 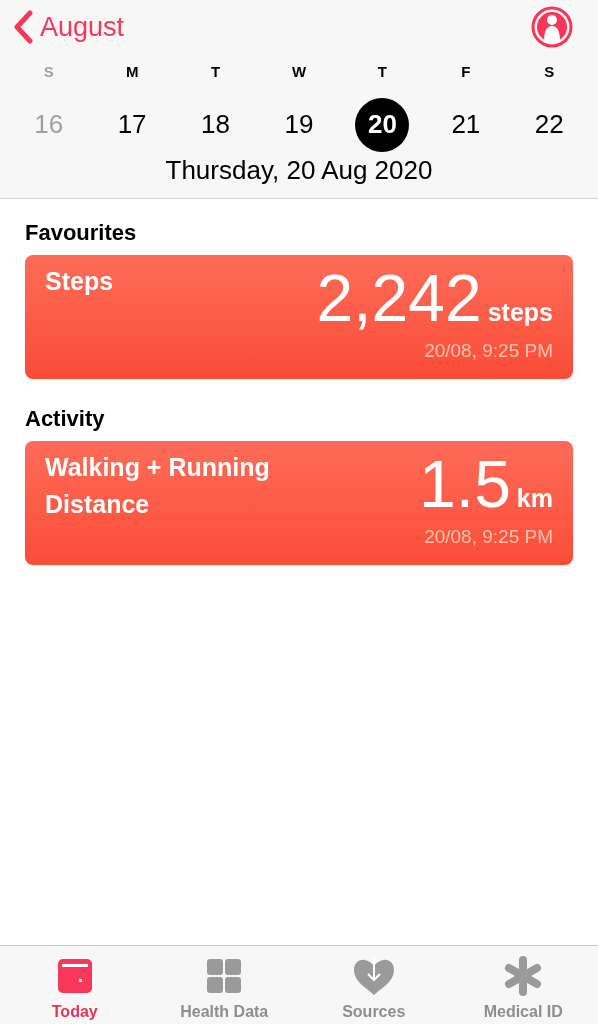 What do you see at coordinates (299, 316) in the screenshot?
I see `metric-card: Steps 2,242 steps 20/08, 9:25 PM` at bounding box center [299, 316].